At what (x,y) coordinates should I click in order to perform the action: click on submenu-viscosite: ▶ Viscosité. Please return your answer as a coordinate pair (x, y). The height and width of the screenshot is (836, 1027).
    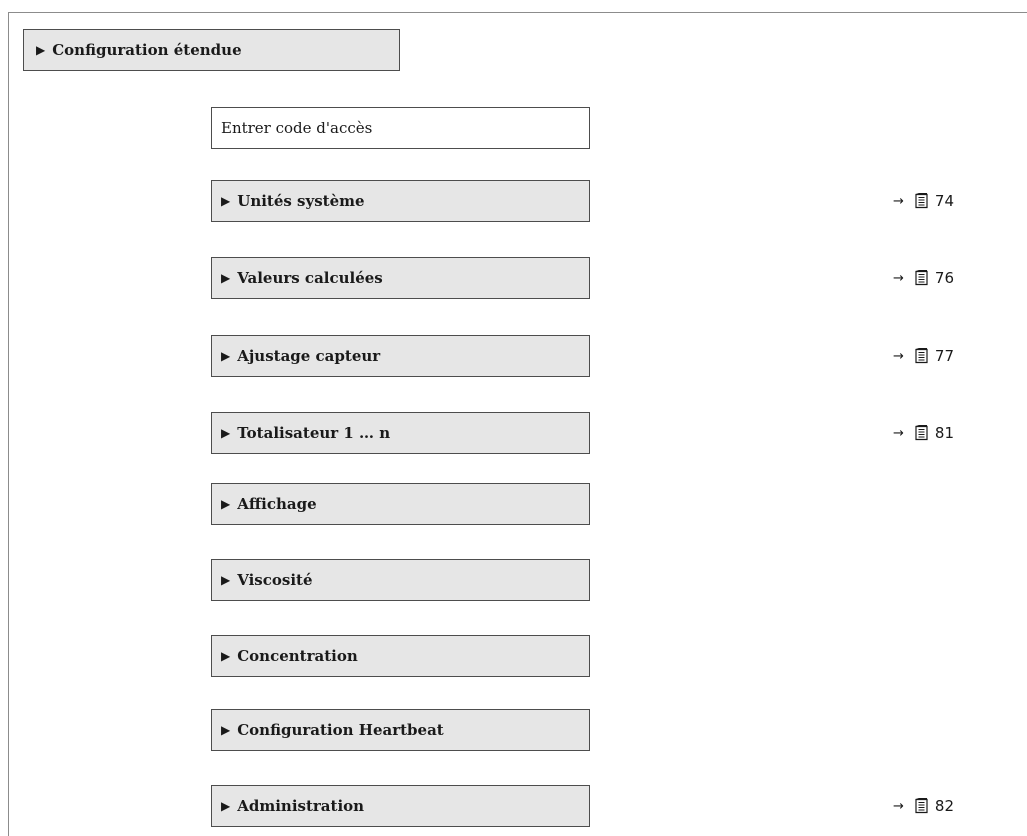
    Looking at the image, I should click on (400, 580).